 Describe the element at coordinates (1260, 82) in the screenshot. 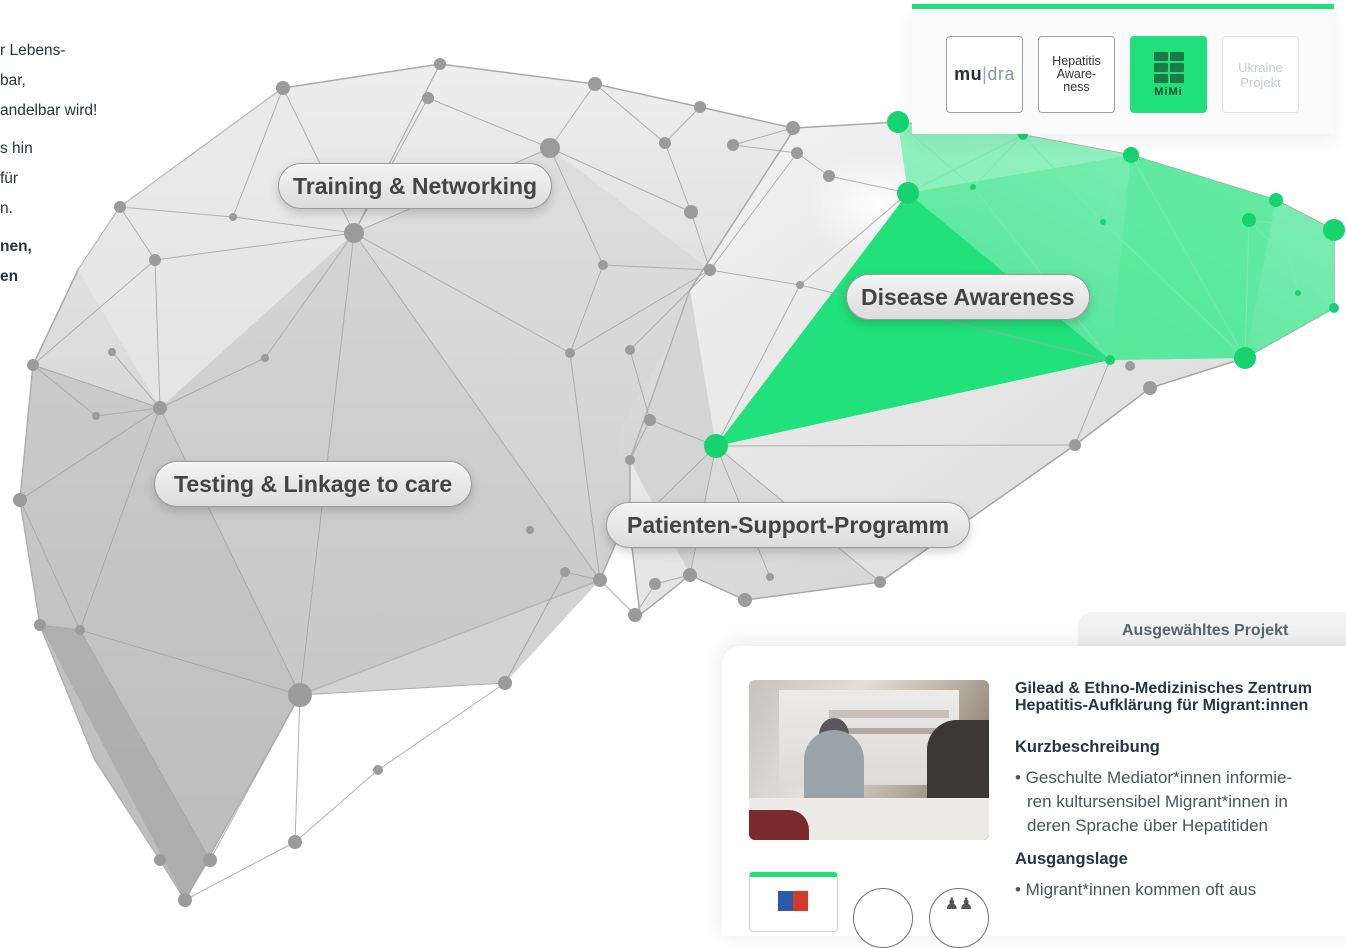

I see `ukraine-label-line: Projekt` at that location.